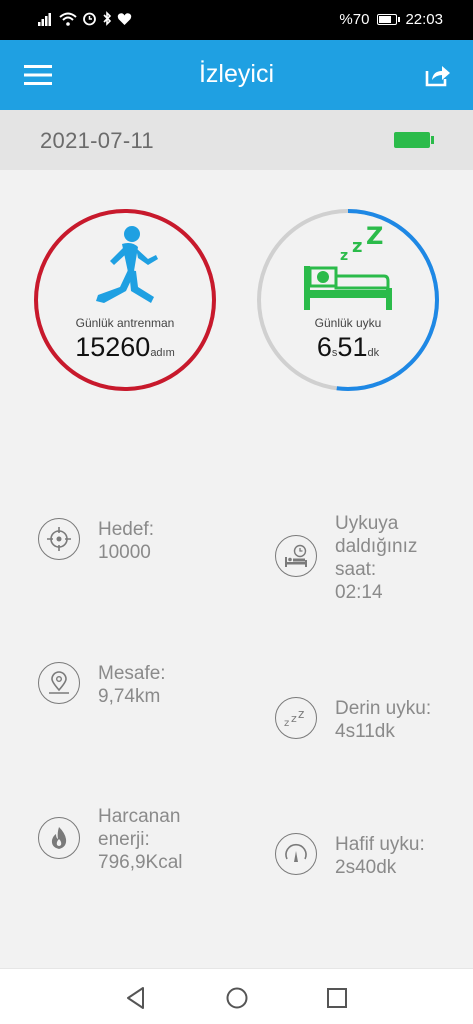 The width and height of the screenshot is (473, 1024). What do you see at coordinates (59, 683) in the screenshot?
I see `location-pin-icon` at bounding box center [59, 683].